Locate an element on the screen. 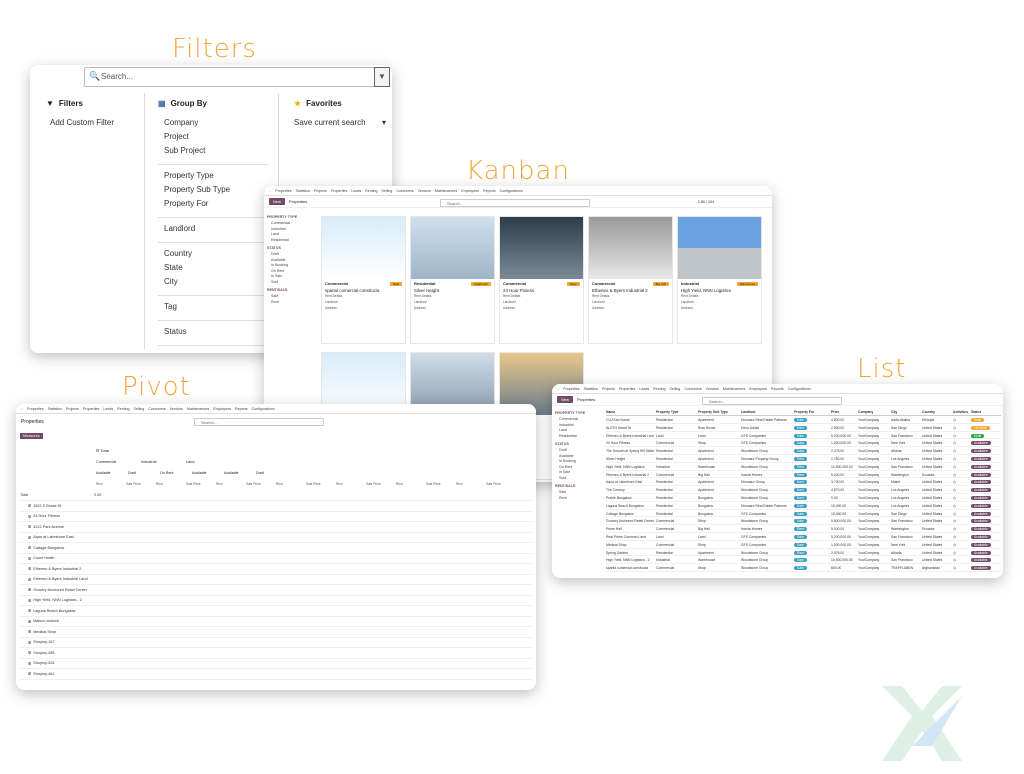 The width and height of the screenshot is (1024, 774). column-header: Status is located at coordinates (976, 412).